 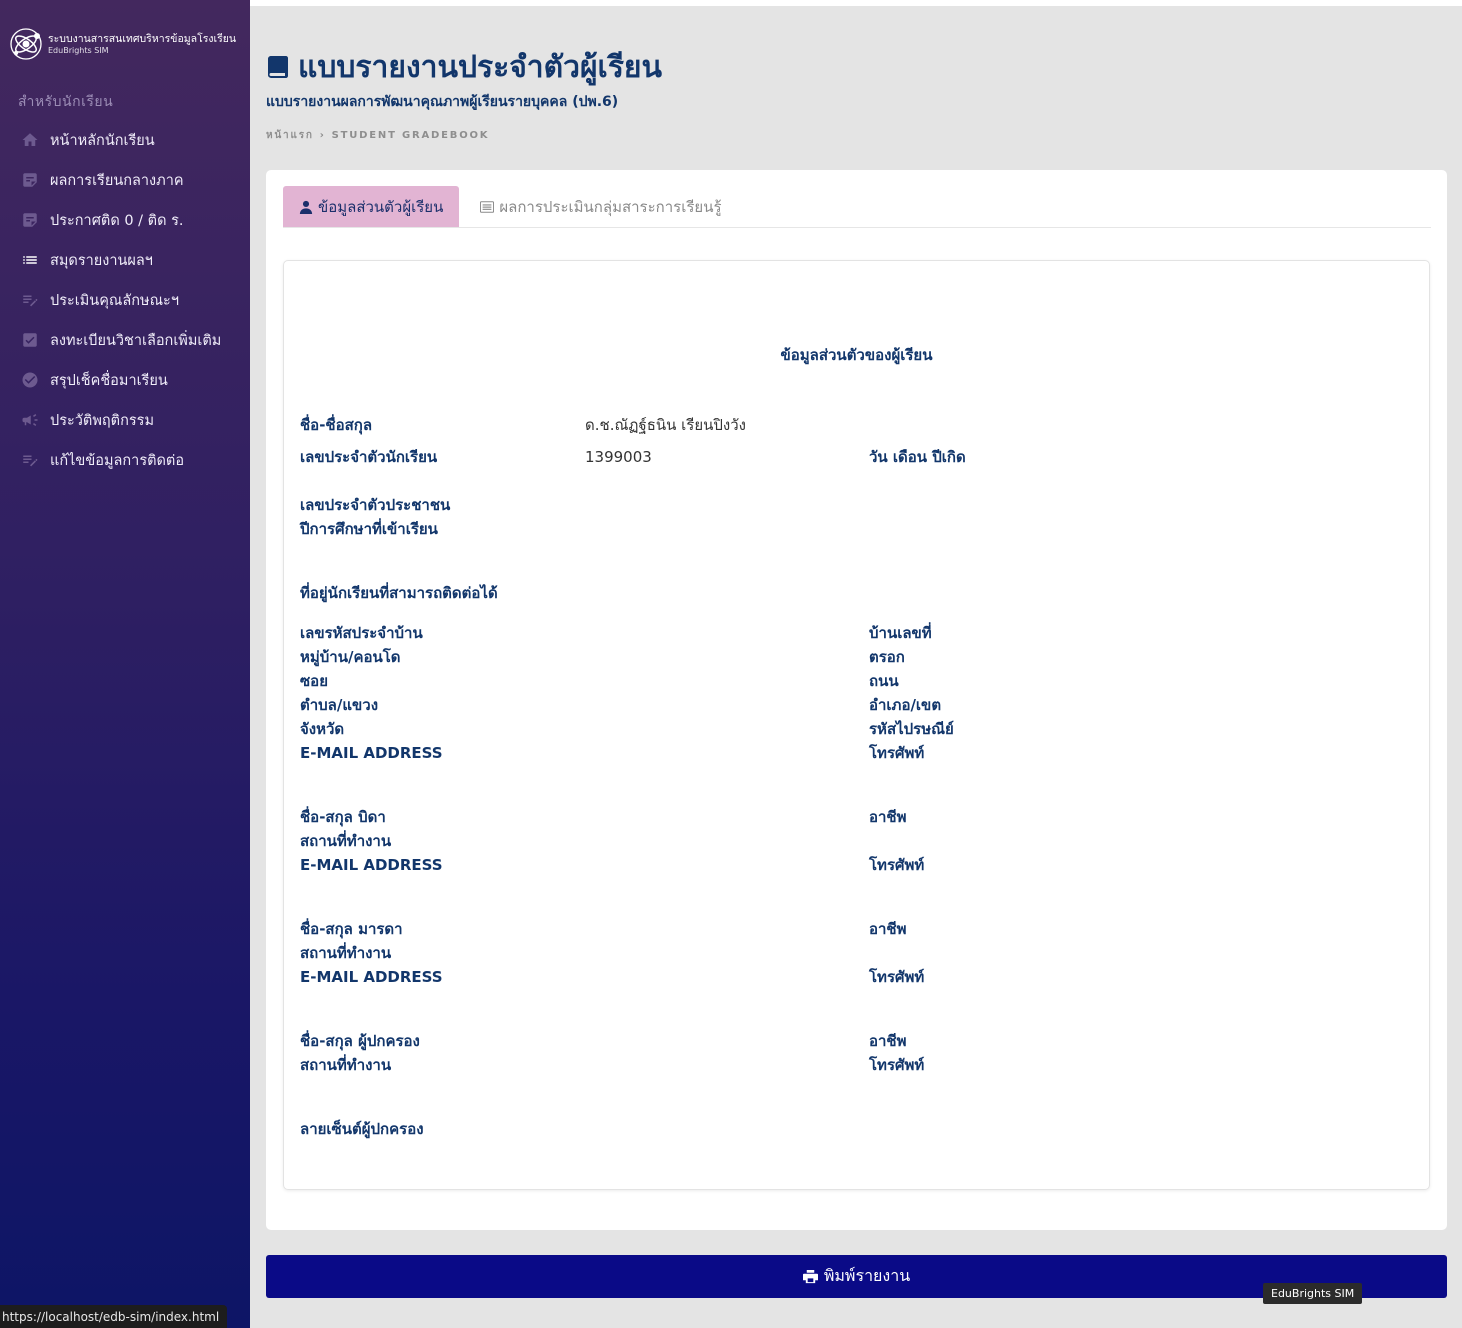 I want to click on soi-label: ซอย, so click(x=314, y=681).